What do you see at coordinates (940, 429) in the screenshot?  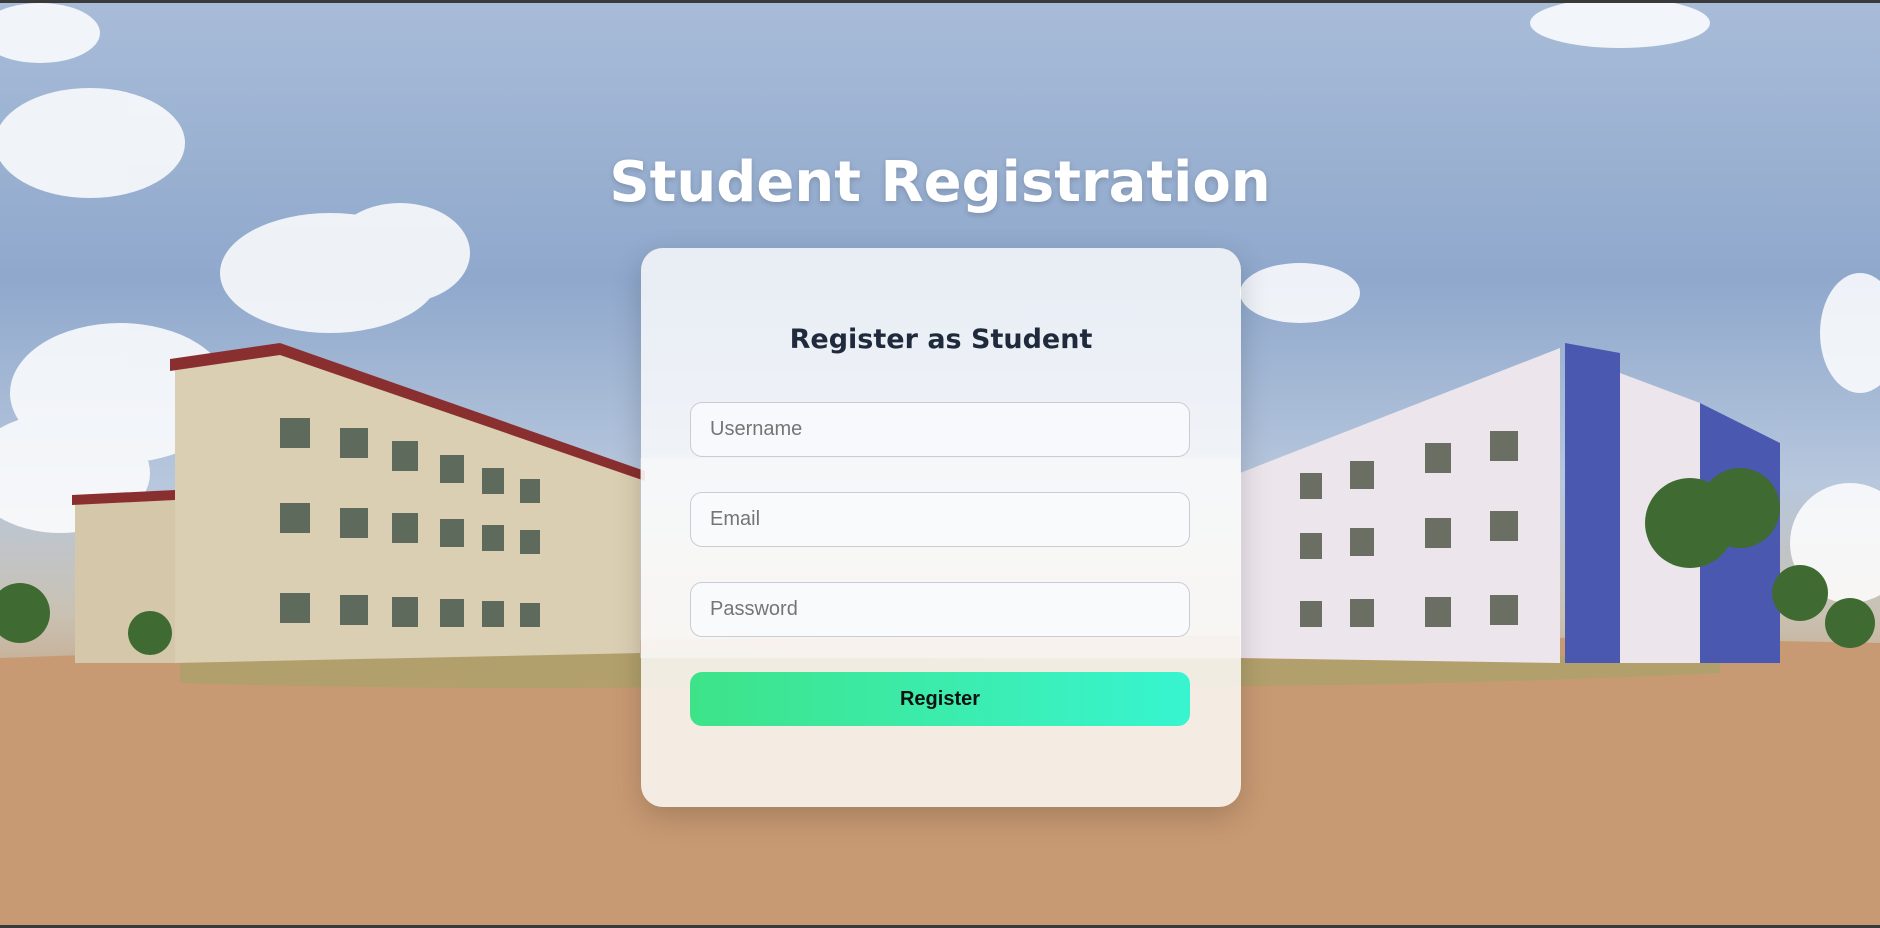 I see `username-input` at bounding box center [940, 429].